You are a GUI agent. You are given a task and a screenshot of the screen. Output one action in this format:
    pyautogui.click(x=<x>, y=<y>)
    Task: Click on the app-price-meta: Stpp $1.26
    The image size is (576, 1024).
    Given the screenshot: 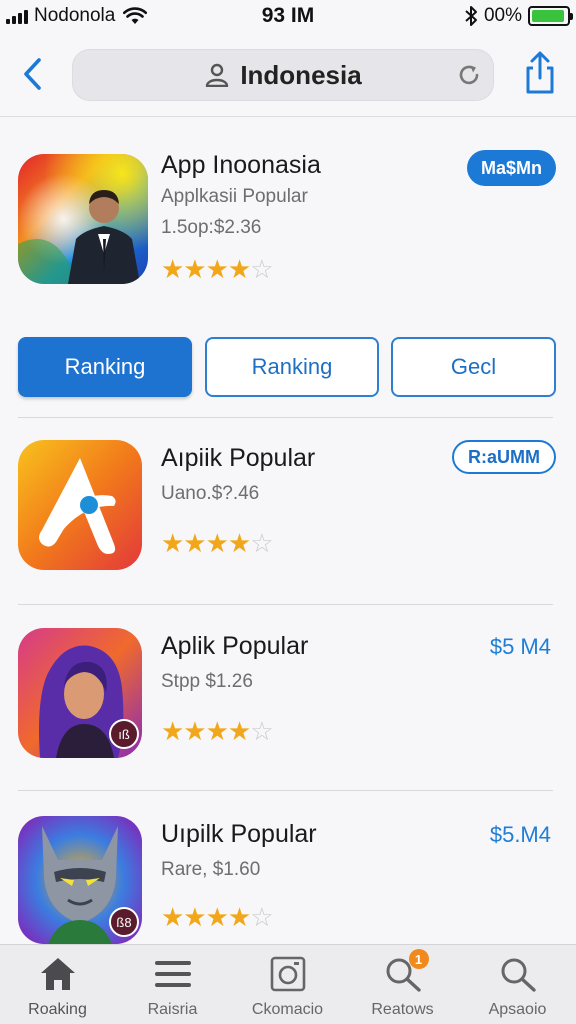 What is the action you would take?
    pyautogui.click(x=207, y=681)
    